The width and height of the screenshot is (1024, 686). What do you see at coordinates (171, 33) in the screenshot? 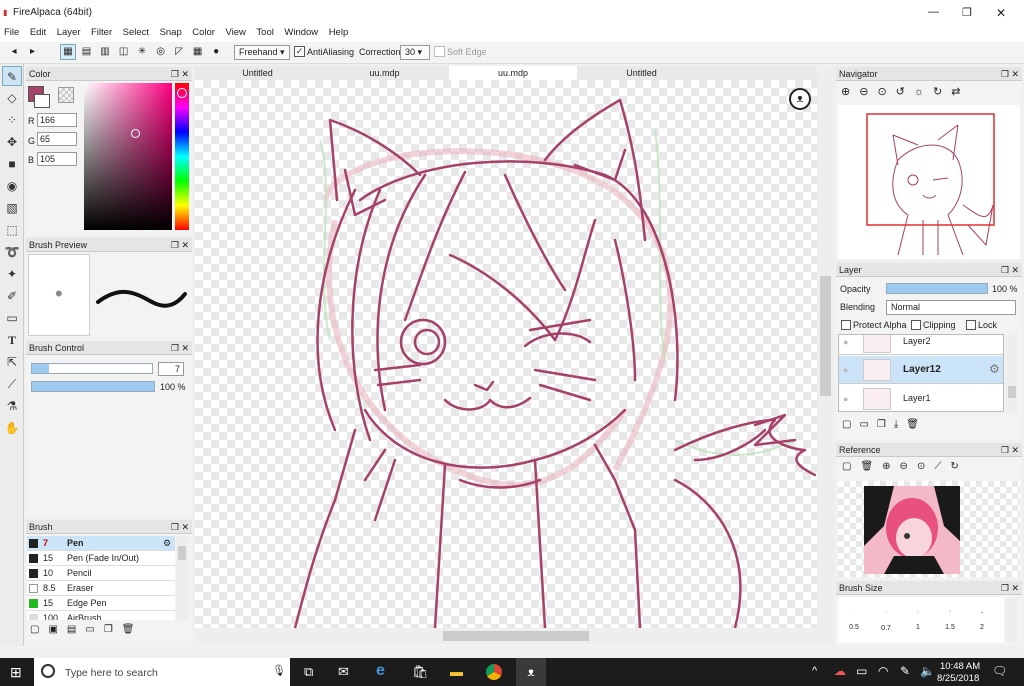
I see `menu-snap: Snap` at bounding box center [171, 33].